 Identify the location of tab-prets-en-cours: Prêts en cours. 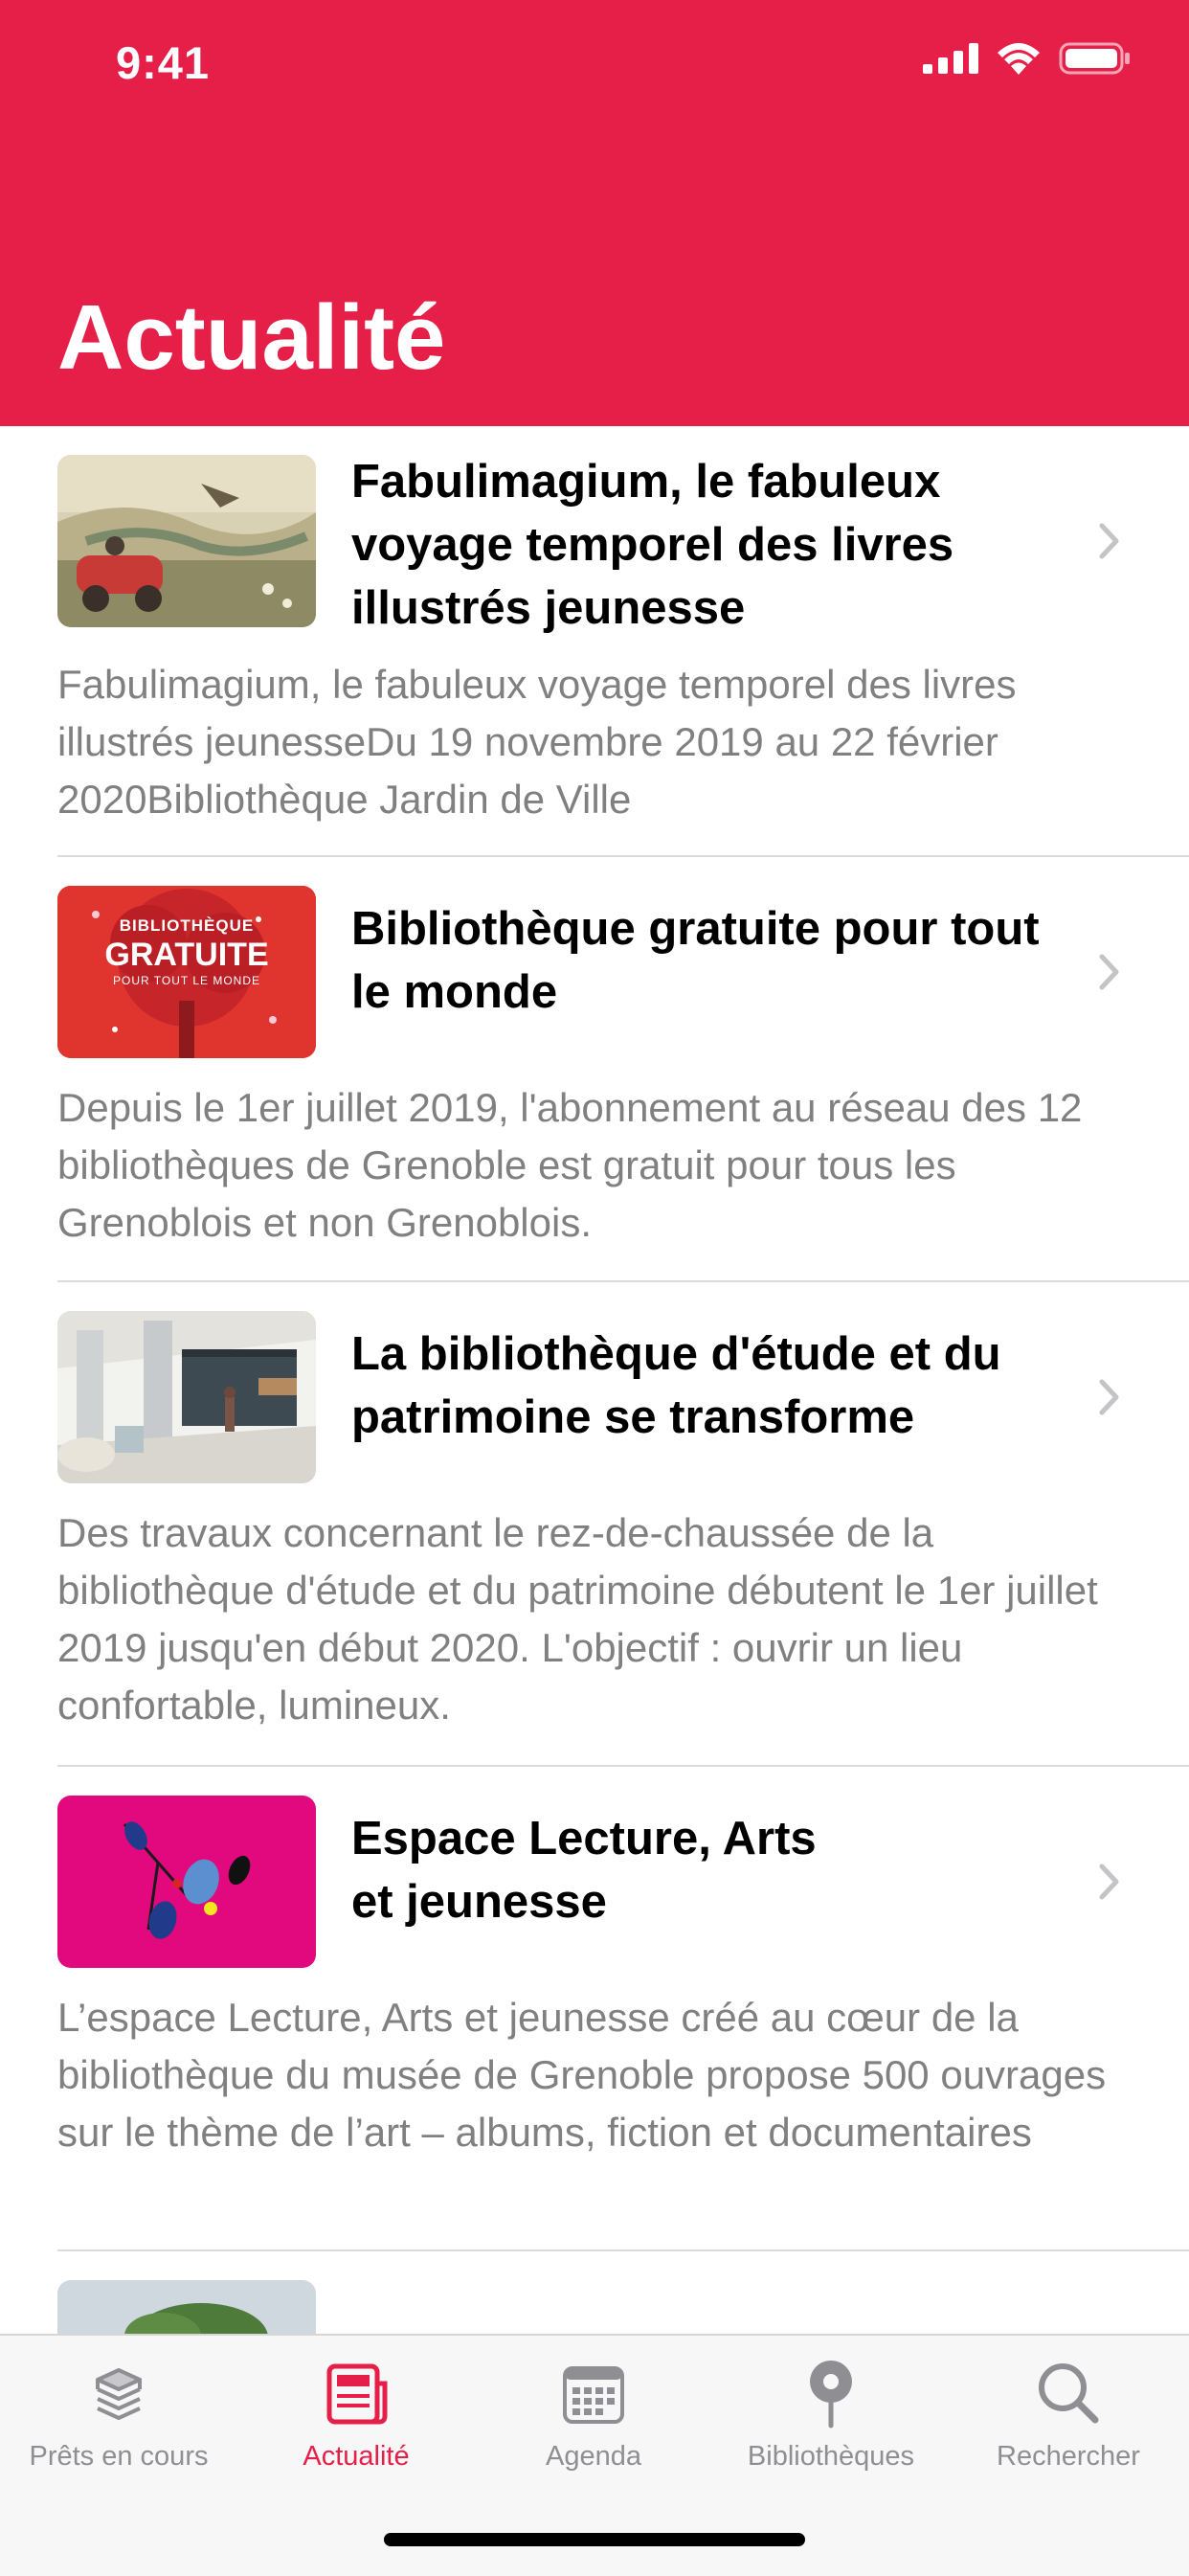
(118, 2413).